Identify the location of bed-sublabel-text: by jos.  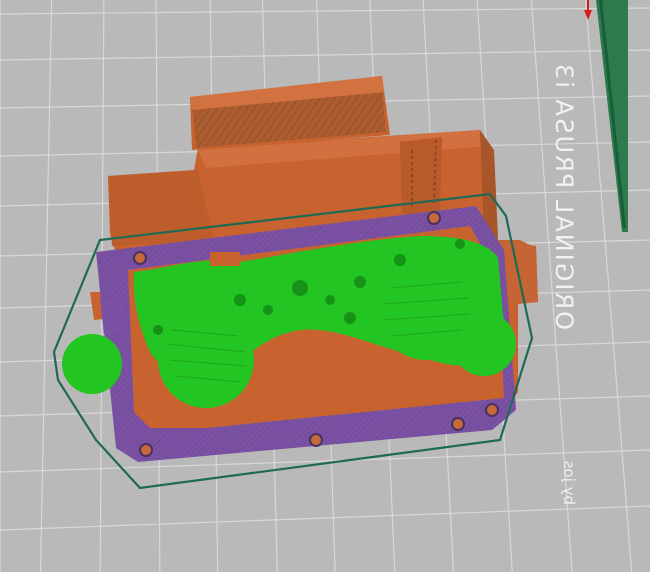
(569, 482).